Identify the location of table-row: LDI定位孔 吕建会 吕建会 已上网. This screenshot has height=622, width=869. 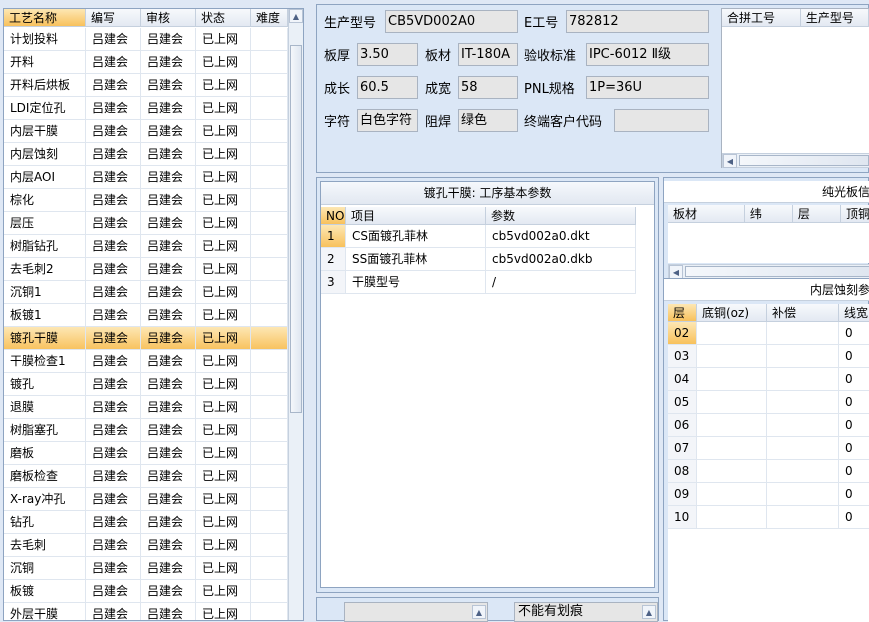
(146, 108).